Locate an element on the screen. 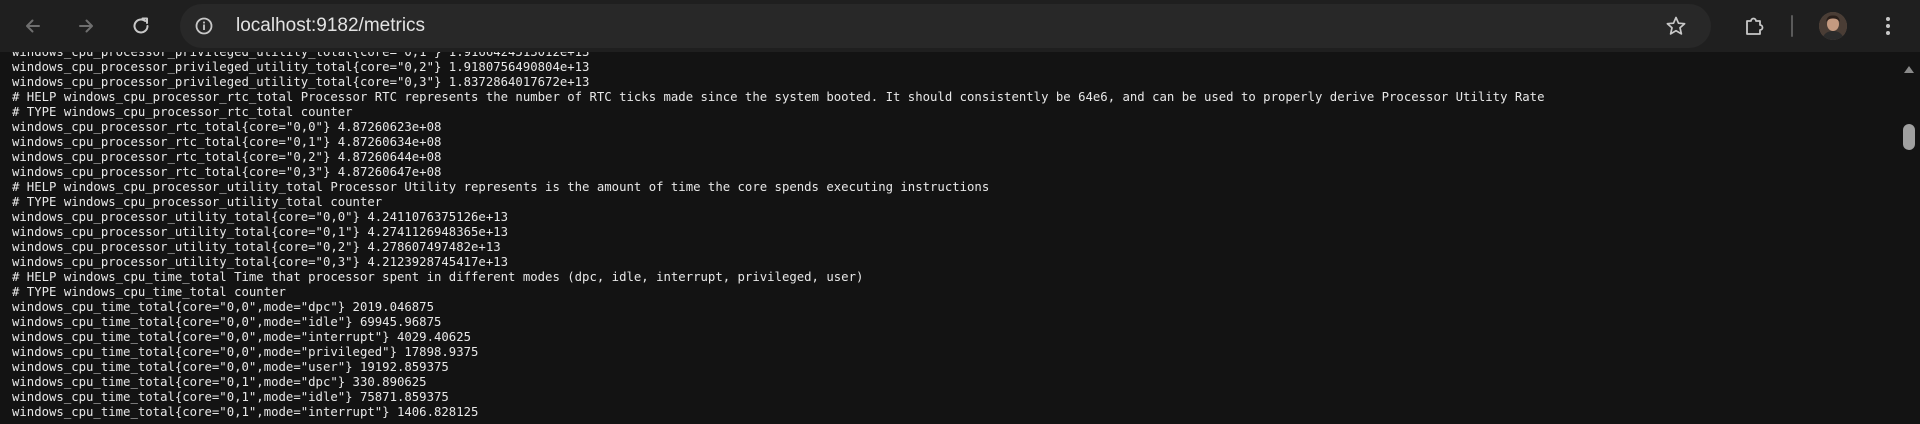  reload-button is located at coordinates (141, 26).